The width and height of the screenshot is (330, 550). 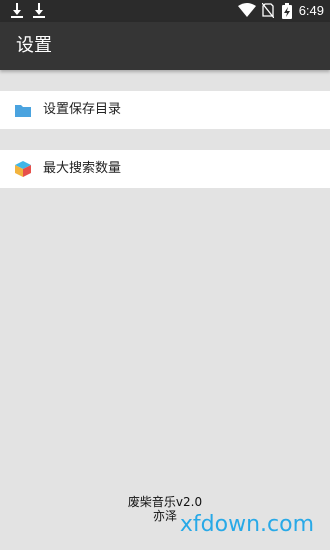 What do you see at coordinates (247, 10) in the screenshot?
I see `wifi-icon` at bounding box center [247, 10].